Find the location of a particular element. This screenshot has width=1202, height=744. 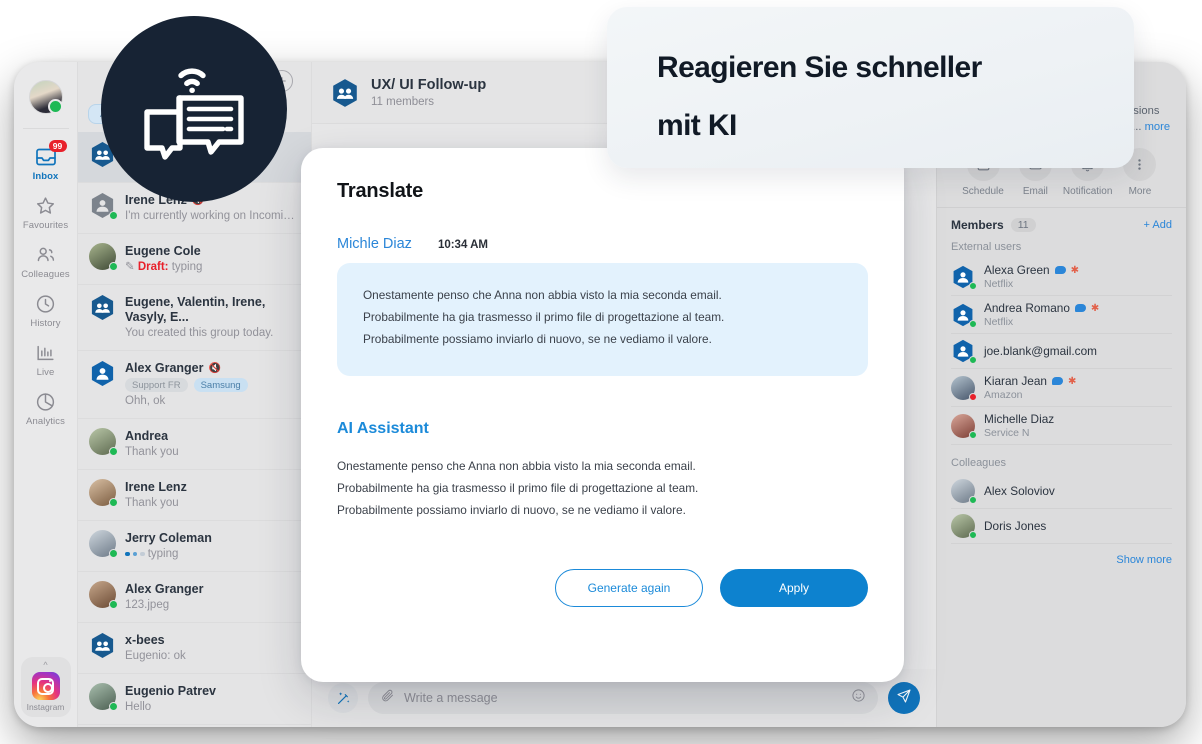

generate-again-button: Generate again is located at coordinates (629, 588).